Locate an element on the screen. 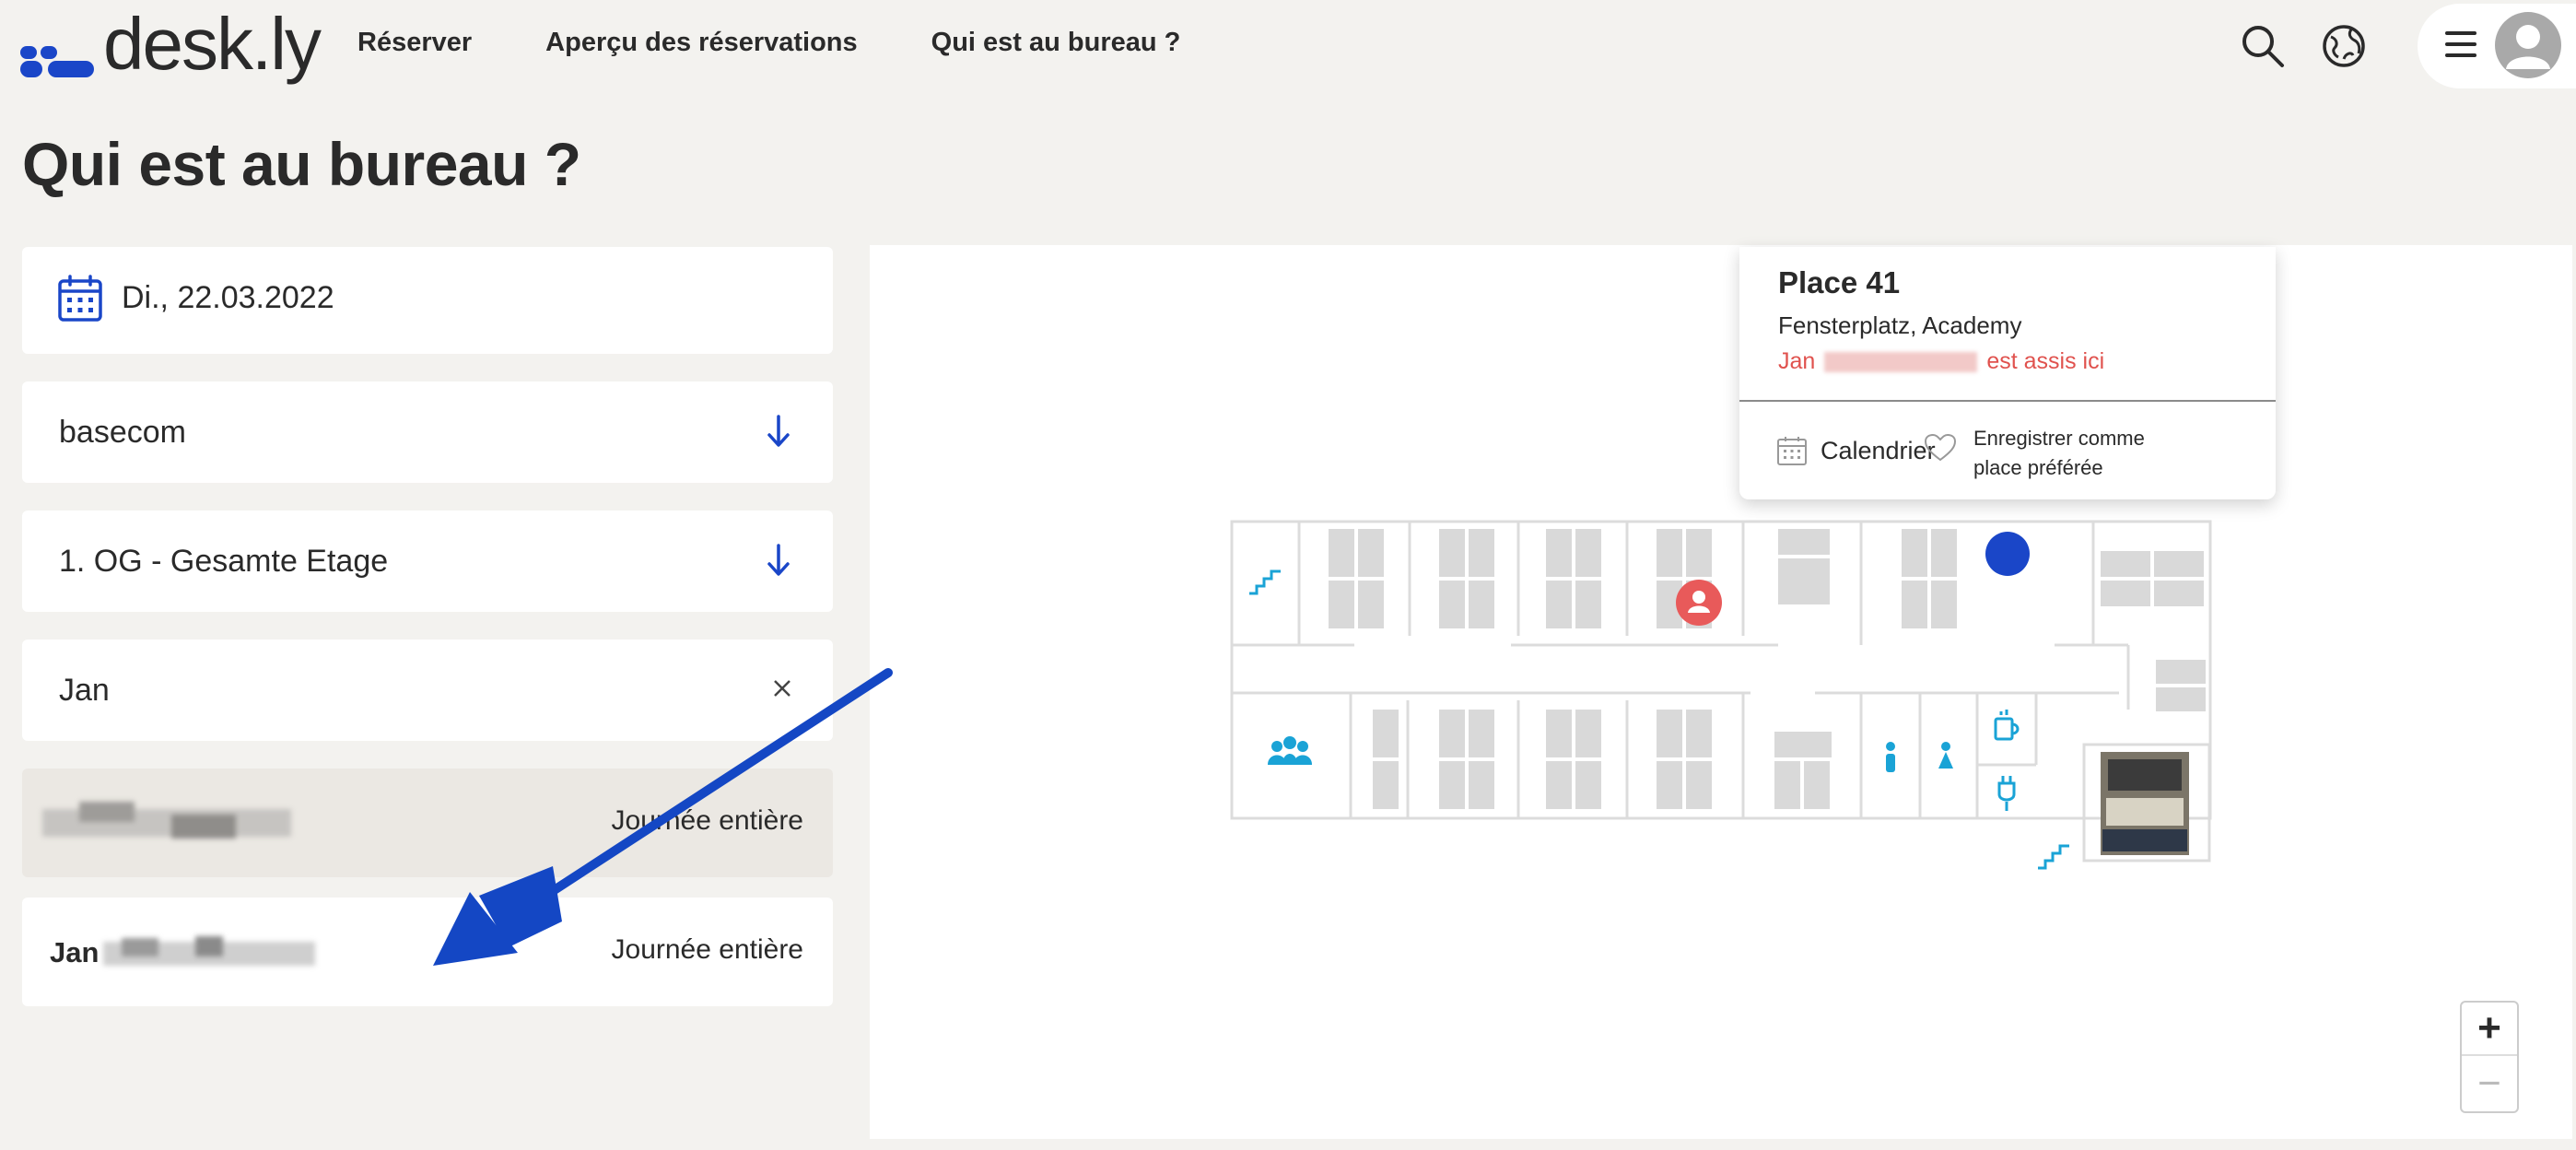 This screenshot has width=2576, height=1150. seat-description: Fensterplatz, Academy is located at coordinates (1900, 325).